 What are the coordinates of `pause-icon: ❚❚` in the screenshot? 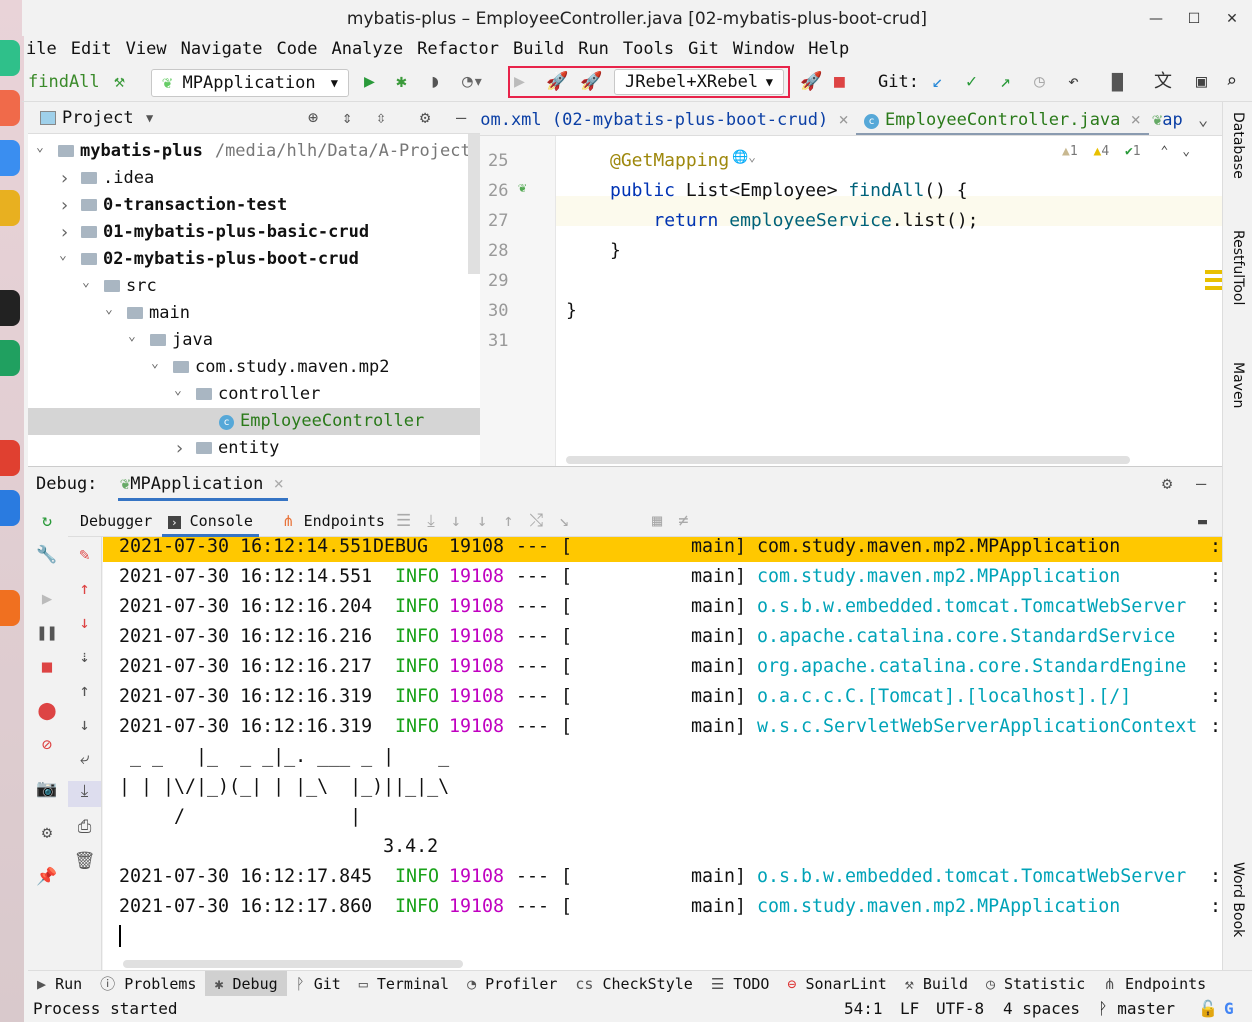 It's located at (47, 633).